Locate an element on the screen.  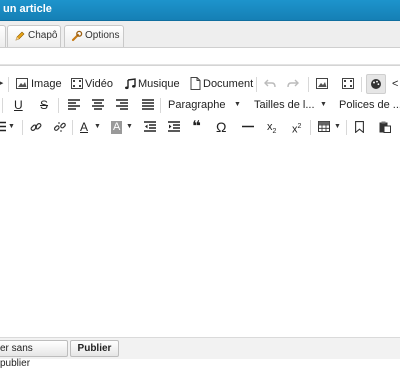
tab-chapo-label: Chapô is located at coordinates (43, 35).